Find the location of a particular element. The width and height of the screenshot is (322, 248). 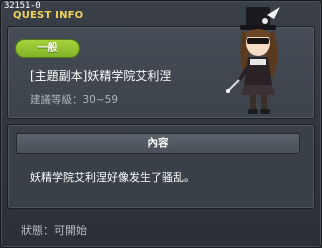

quest-category-badge: 一般 is located at coordinates (47, 48).